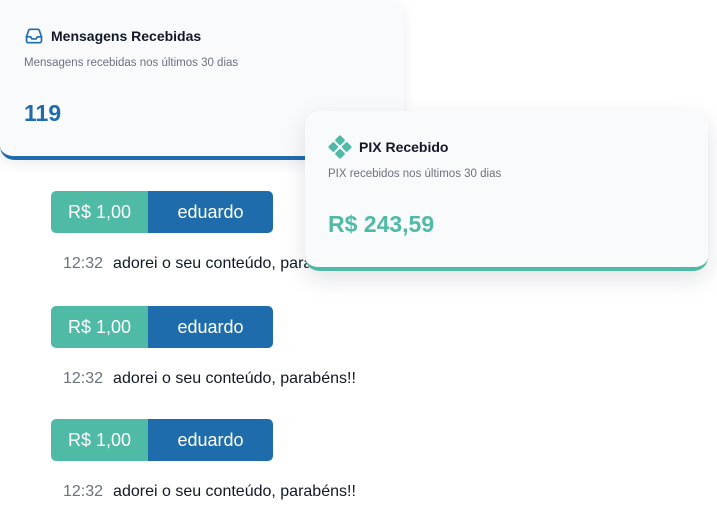  I want to click on messages-card-title: Mensagens Recebidas, so click(126, 36).